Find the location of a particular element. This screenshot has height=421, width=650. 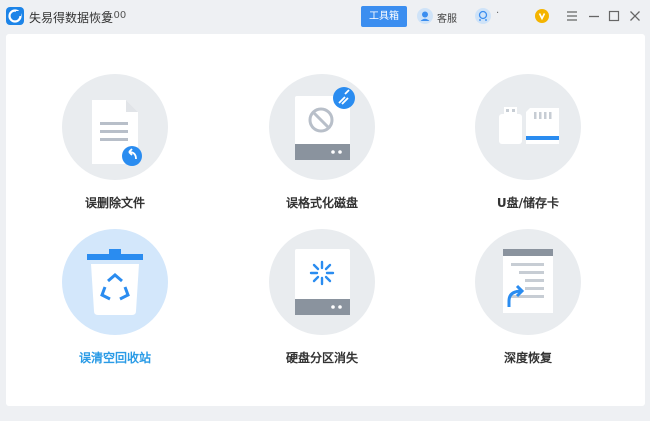

title-bar: 失易得数据恢复 7.00 工具箱 客服 · is located at coordinates (325, 16).